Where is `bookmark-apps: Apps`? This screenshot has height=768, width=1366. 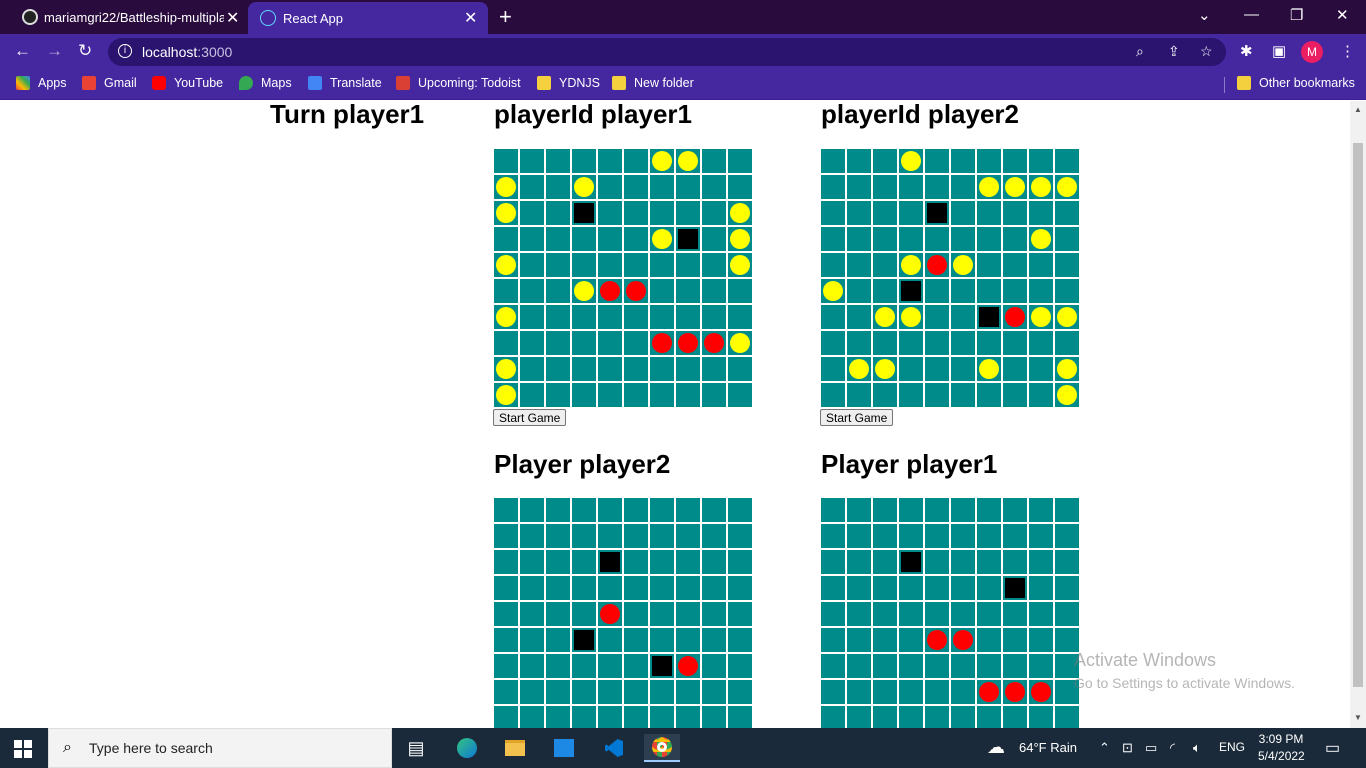
bookmark-apps: Apps is located at coordinates (41, 83).